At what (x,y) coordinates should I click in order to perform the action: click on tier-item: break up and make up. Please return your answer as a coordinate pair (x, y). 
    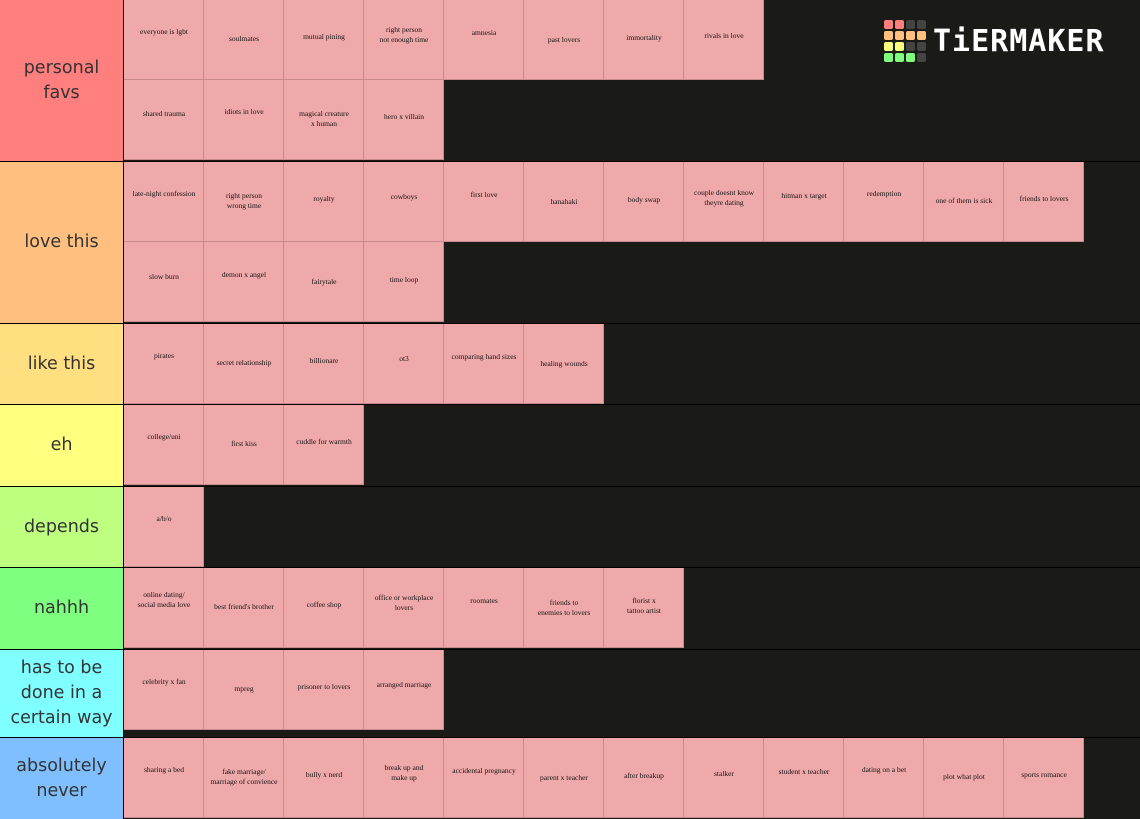
    Looking at the image, I should click on (404, 778).